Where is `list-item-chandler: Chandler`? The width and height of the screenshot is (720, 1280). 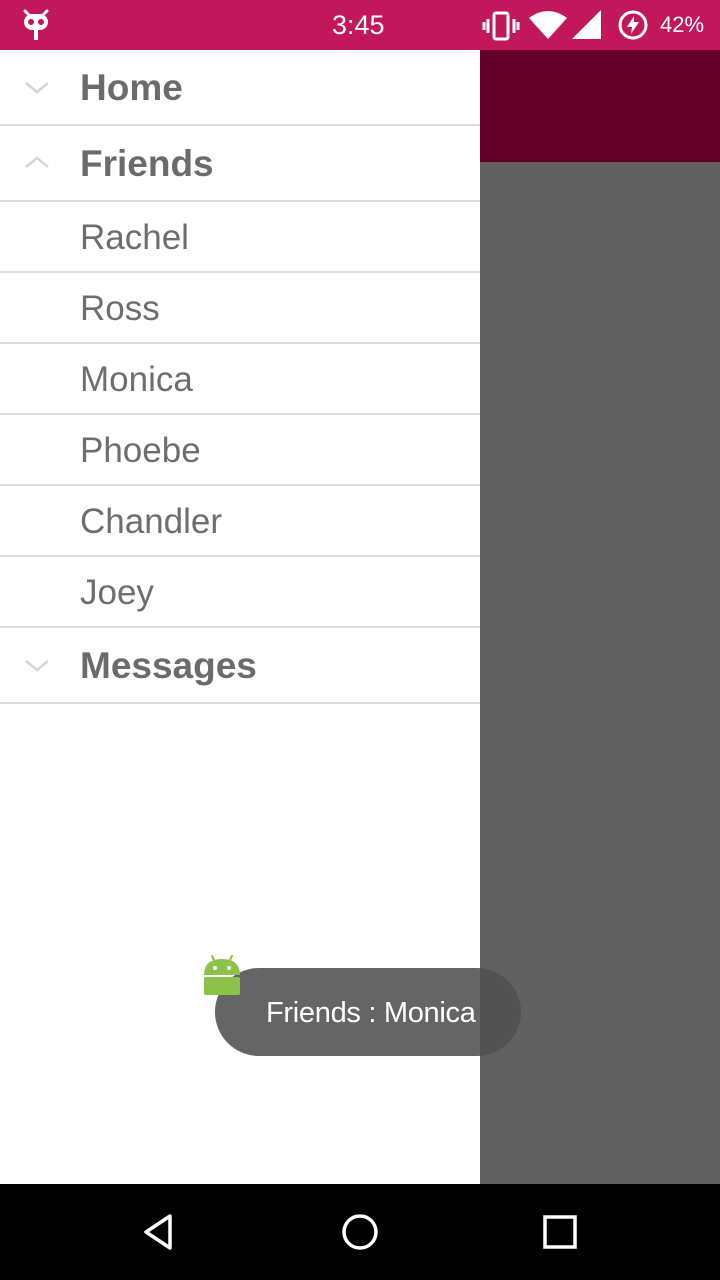 list-item-chandler: Chandler is located at coordinates (240, 521).